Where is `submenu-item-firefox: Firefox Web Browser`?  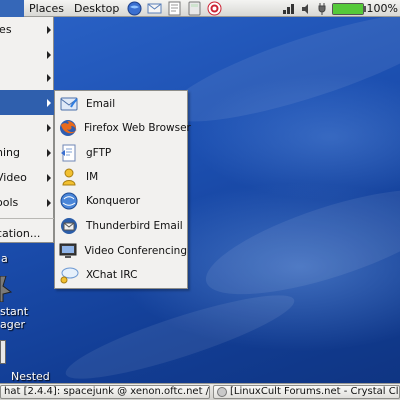
submenu-item-firefox: Firefox Web Browser is located at coordinates (123, 128).